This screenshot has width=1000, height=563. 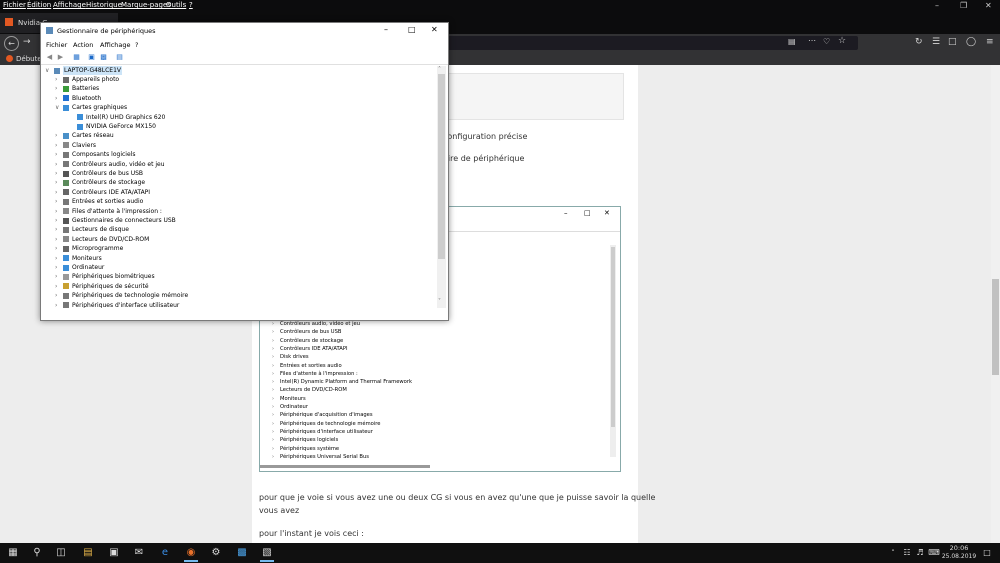 I want to click on clock-time: 20:06, so click(x=959, y=548).